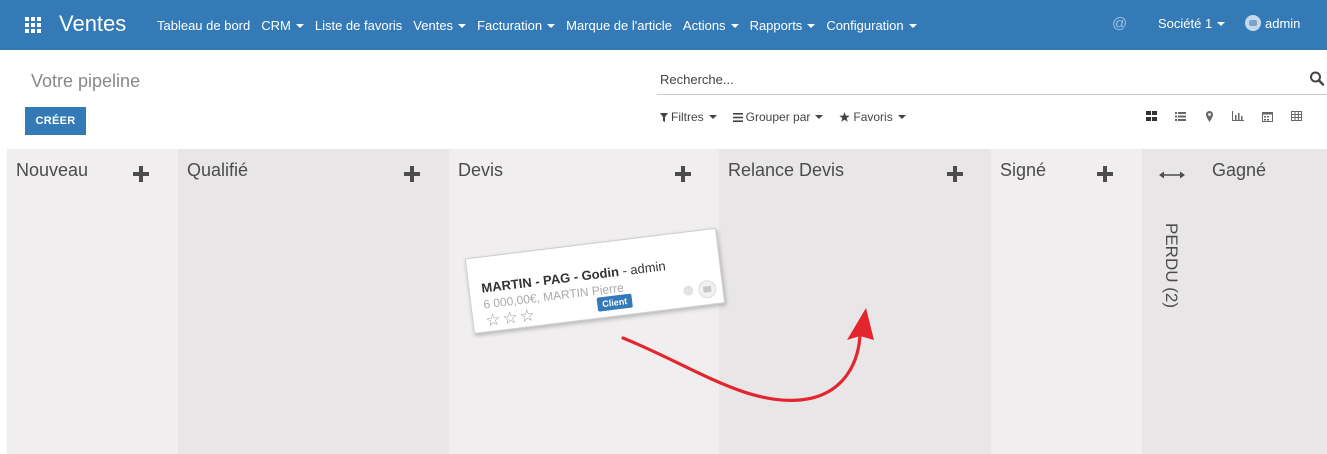 This screenshot has width=1327, height=454. What do you see at coordinates (960, 79) in the screenshot?
I see `search-input` at bounding box center [960, 79].